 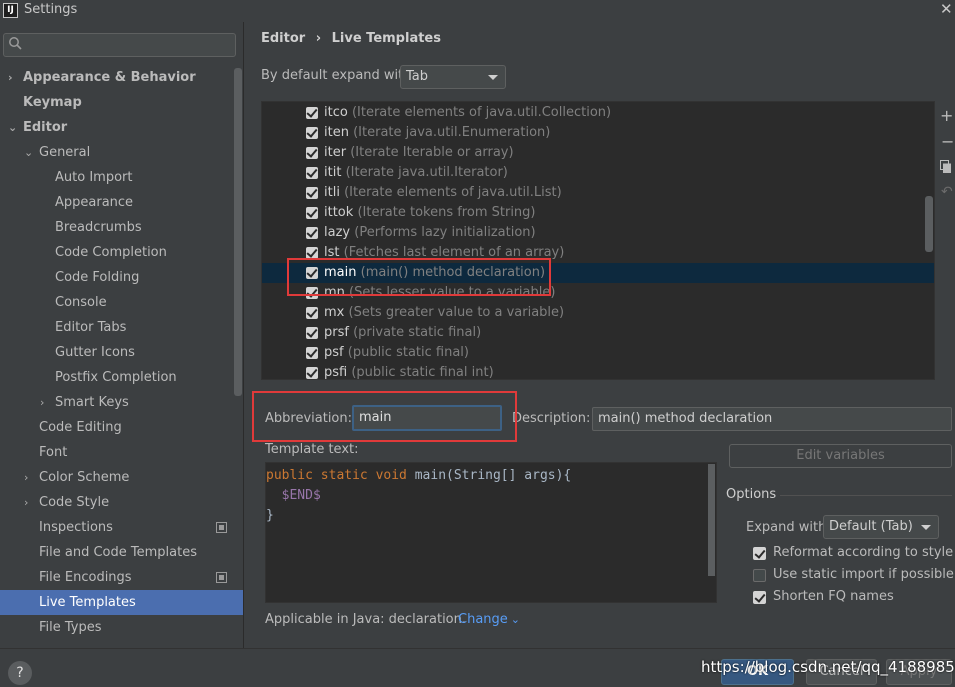 What do you see at coordinates (119, 45) in the screenshot?
I see `search-input` at bounding box center [119, 45].